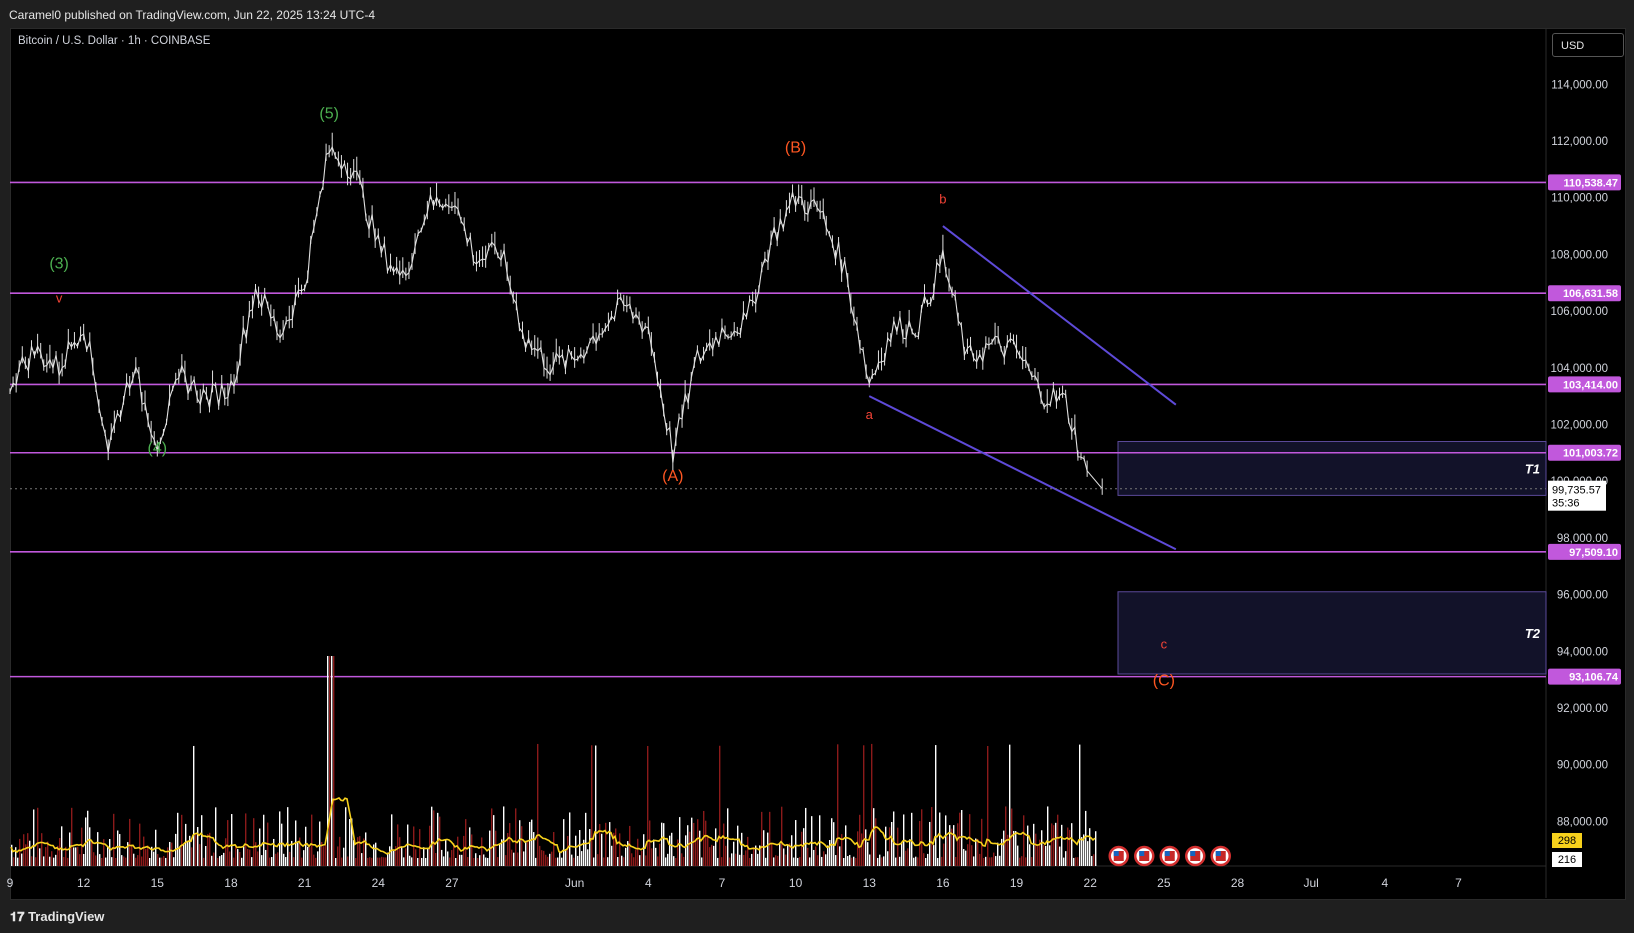 This screenshot has height=933, width=1634. What do you see at coordinates (1576, 491) in the screenshot?
I see `current-price-label: 99,735.57` at bounding box center [1576, 491].